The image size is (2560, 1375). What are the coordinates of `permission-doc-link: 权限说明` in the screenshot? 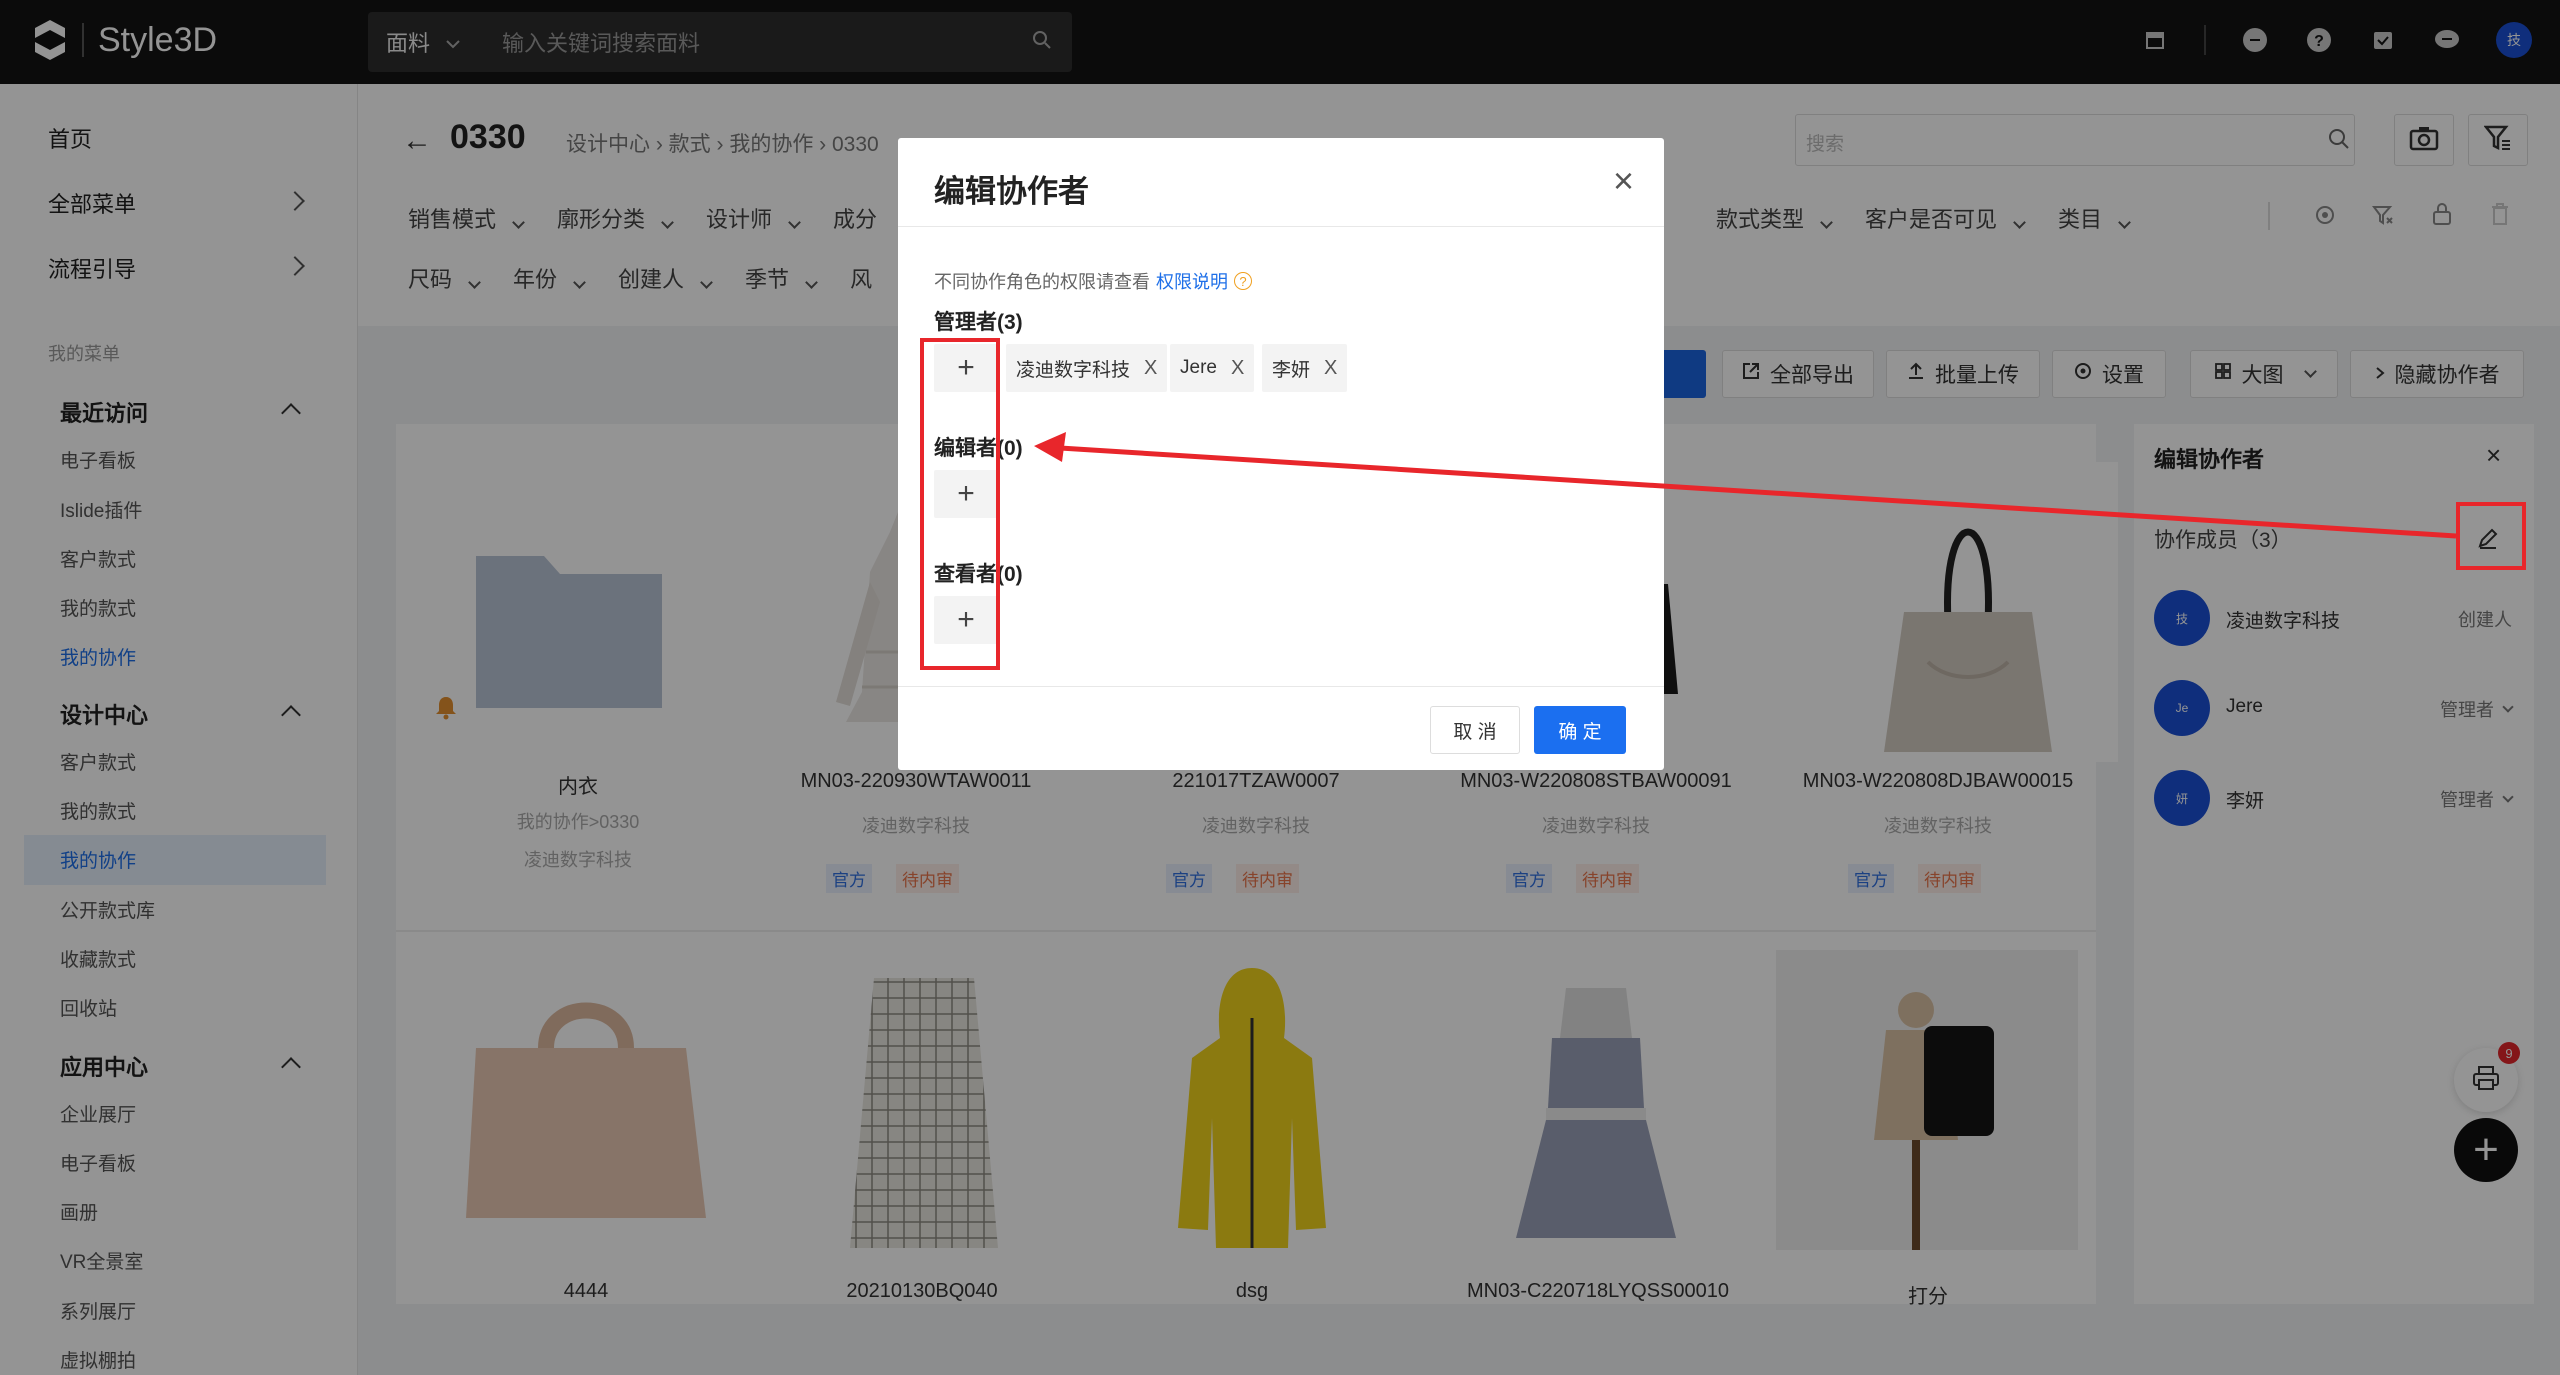 It's located at (1192, 281).